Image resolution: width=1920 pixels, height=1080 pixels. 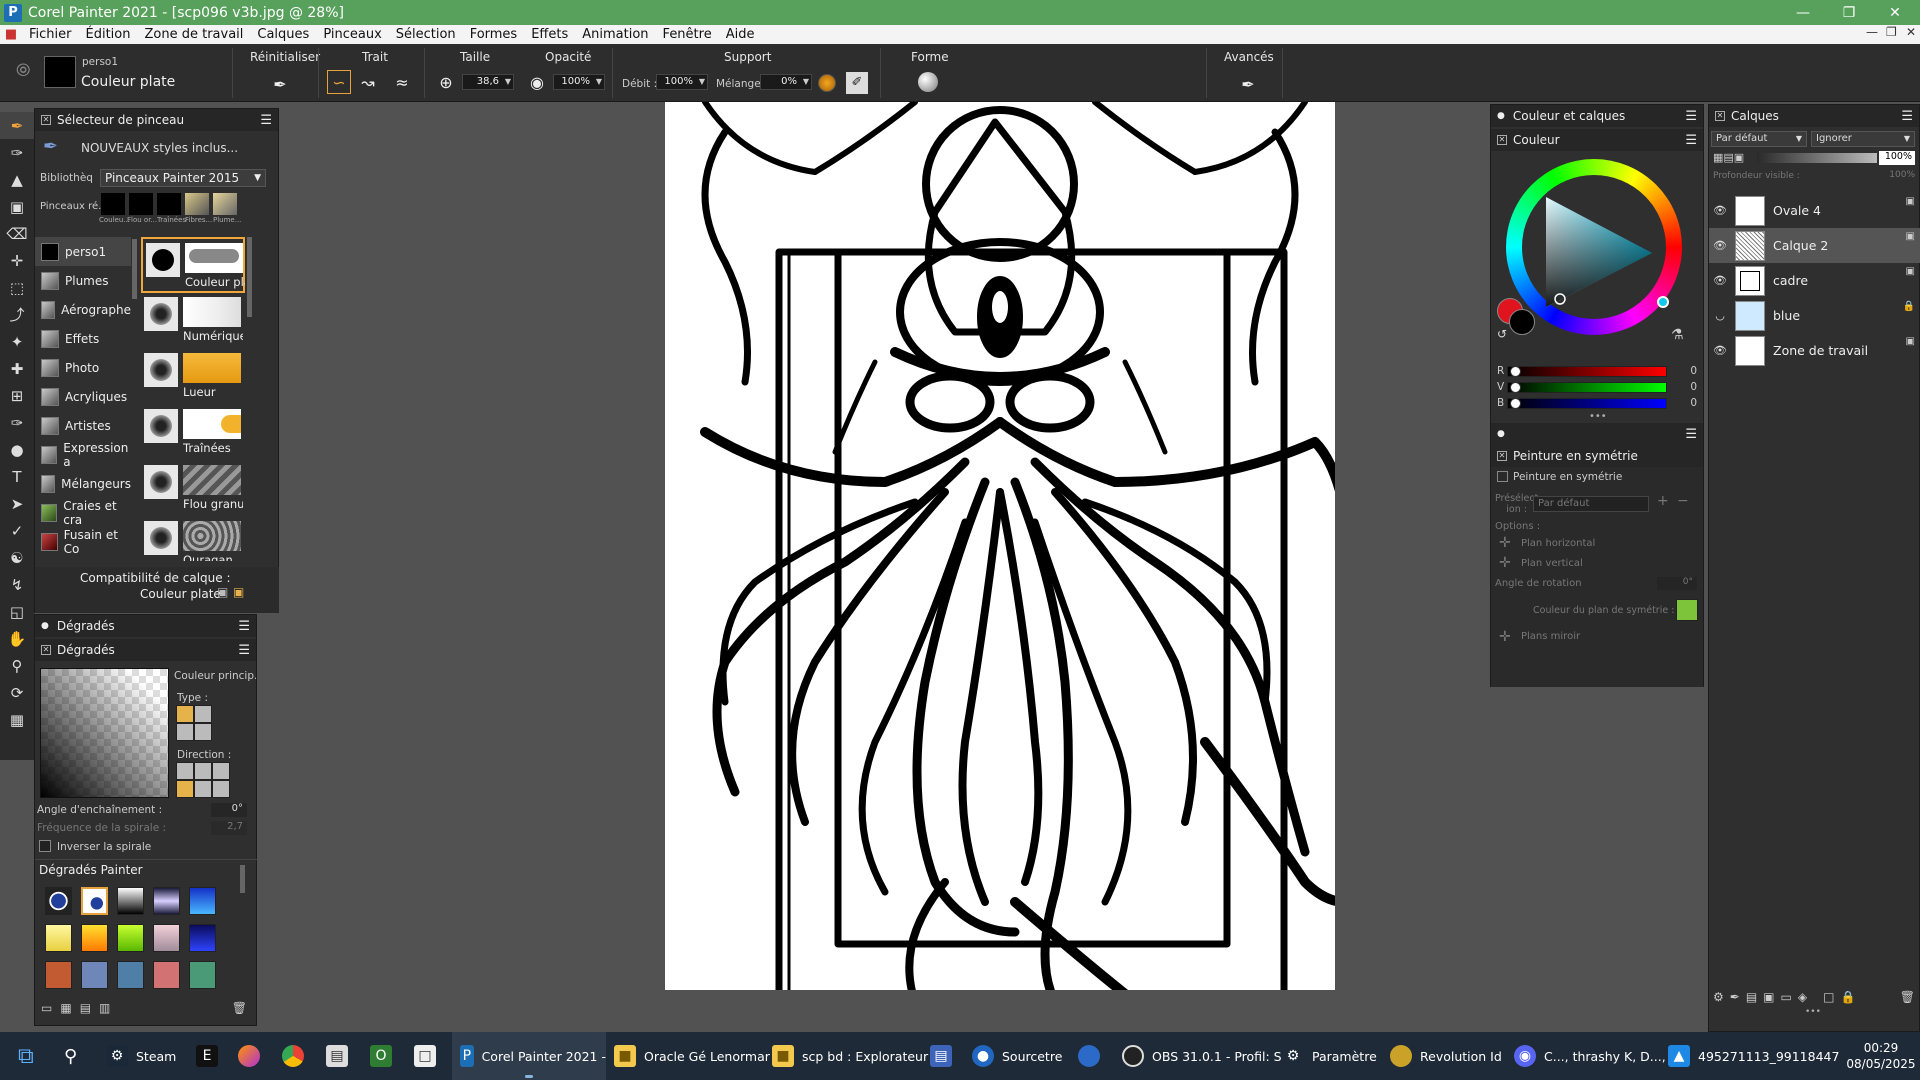 I want to click on rotate-page-tool-icon: ⟳, so click(x=17, y=692).